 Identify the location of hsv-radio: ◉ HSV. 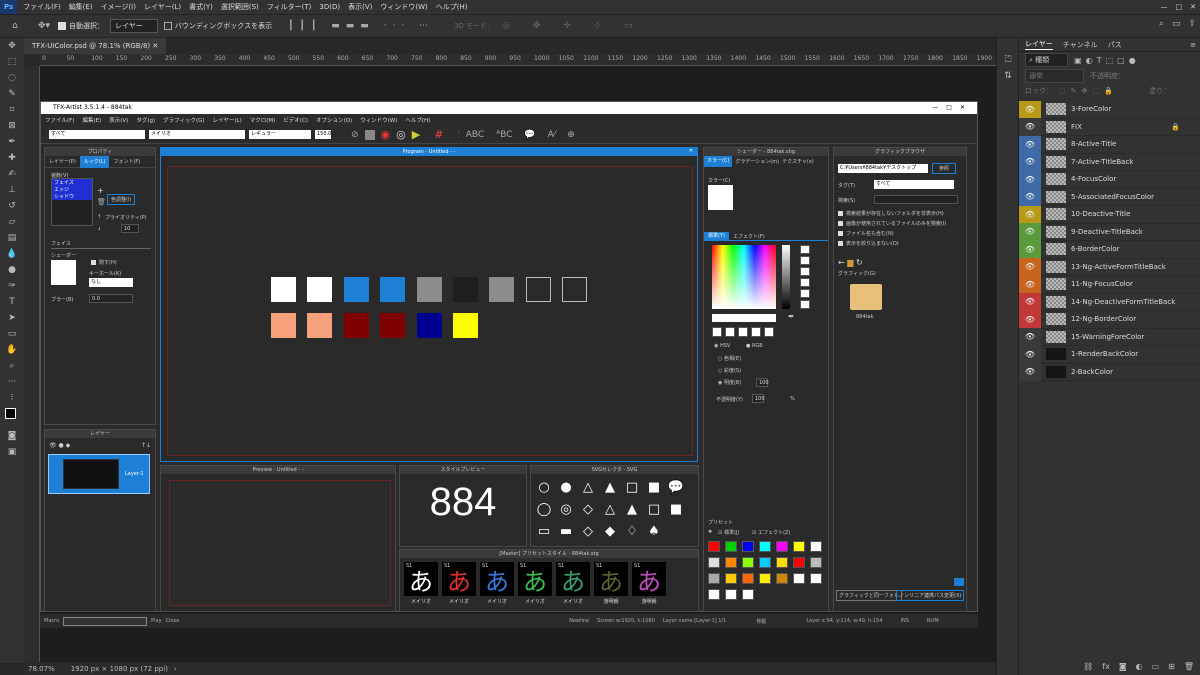
(722, 346).